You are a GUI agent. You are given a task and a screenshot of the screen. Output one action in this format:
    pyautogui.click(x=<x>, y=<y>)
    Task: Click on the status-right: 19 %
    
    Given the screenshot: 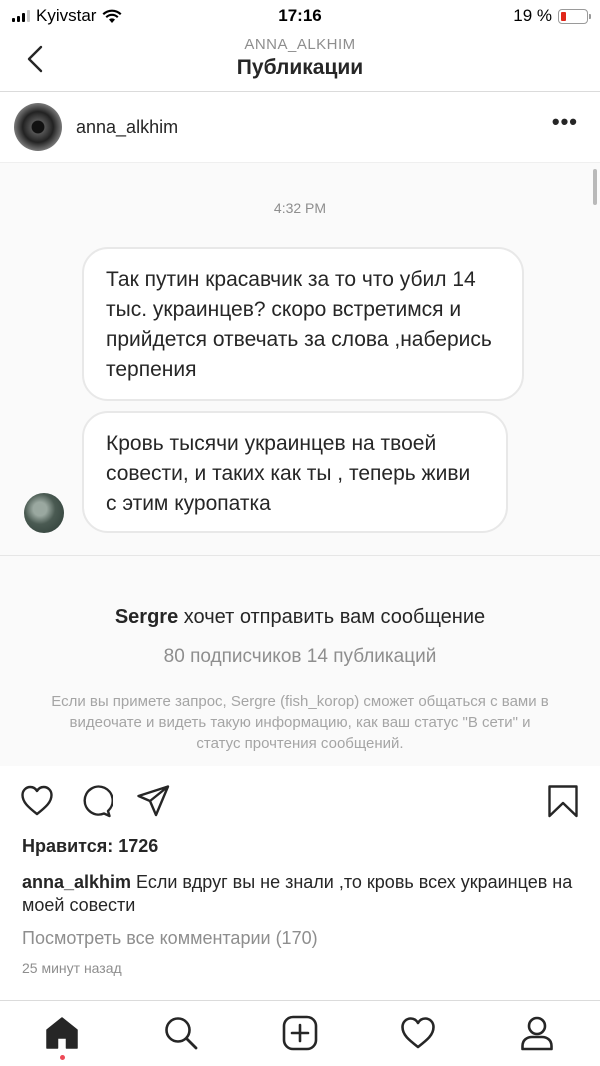 What is the action you would take?
    pyautogui.click(x=552, y=16)
    